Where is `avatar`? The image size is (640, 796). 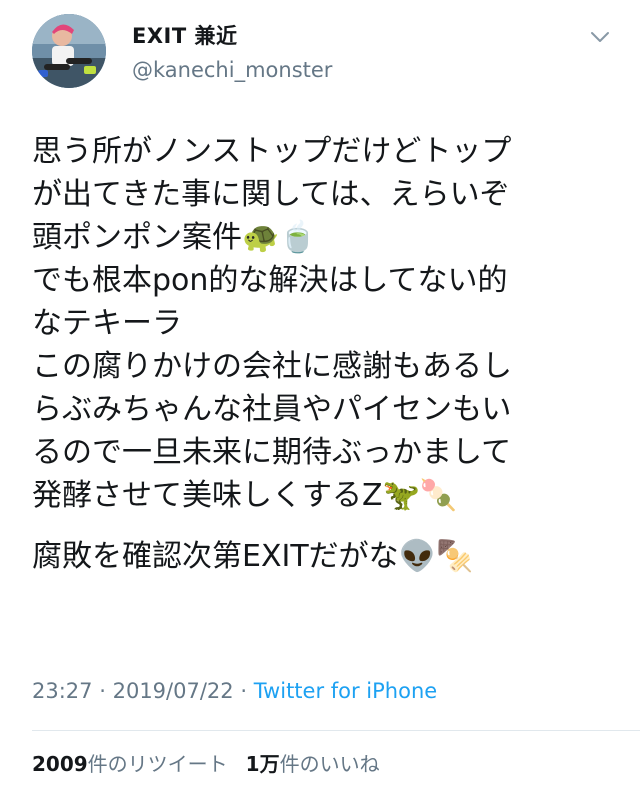
avatar is located at coordinates (69, 51).